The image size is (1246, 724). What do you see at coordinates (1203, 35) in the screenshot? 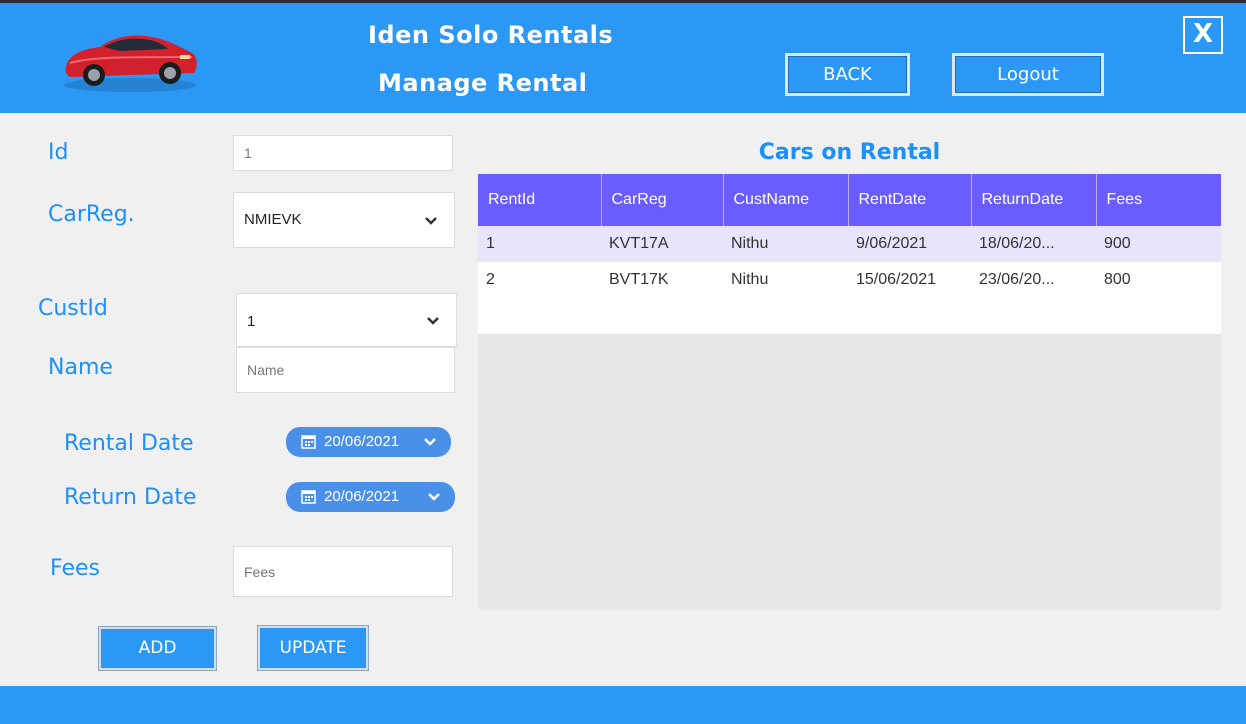
I see `close-button: X` at bounding box center [1203, 35].